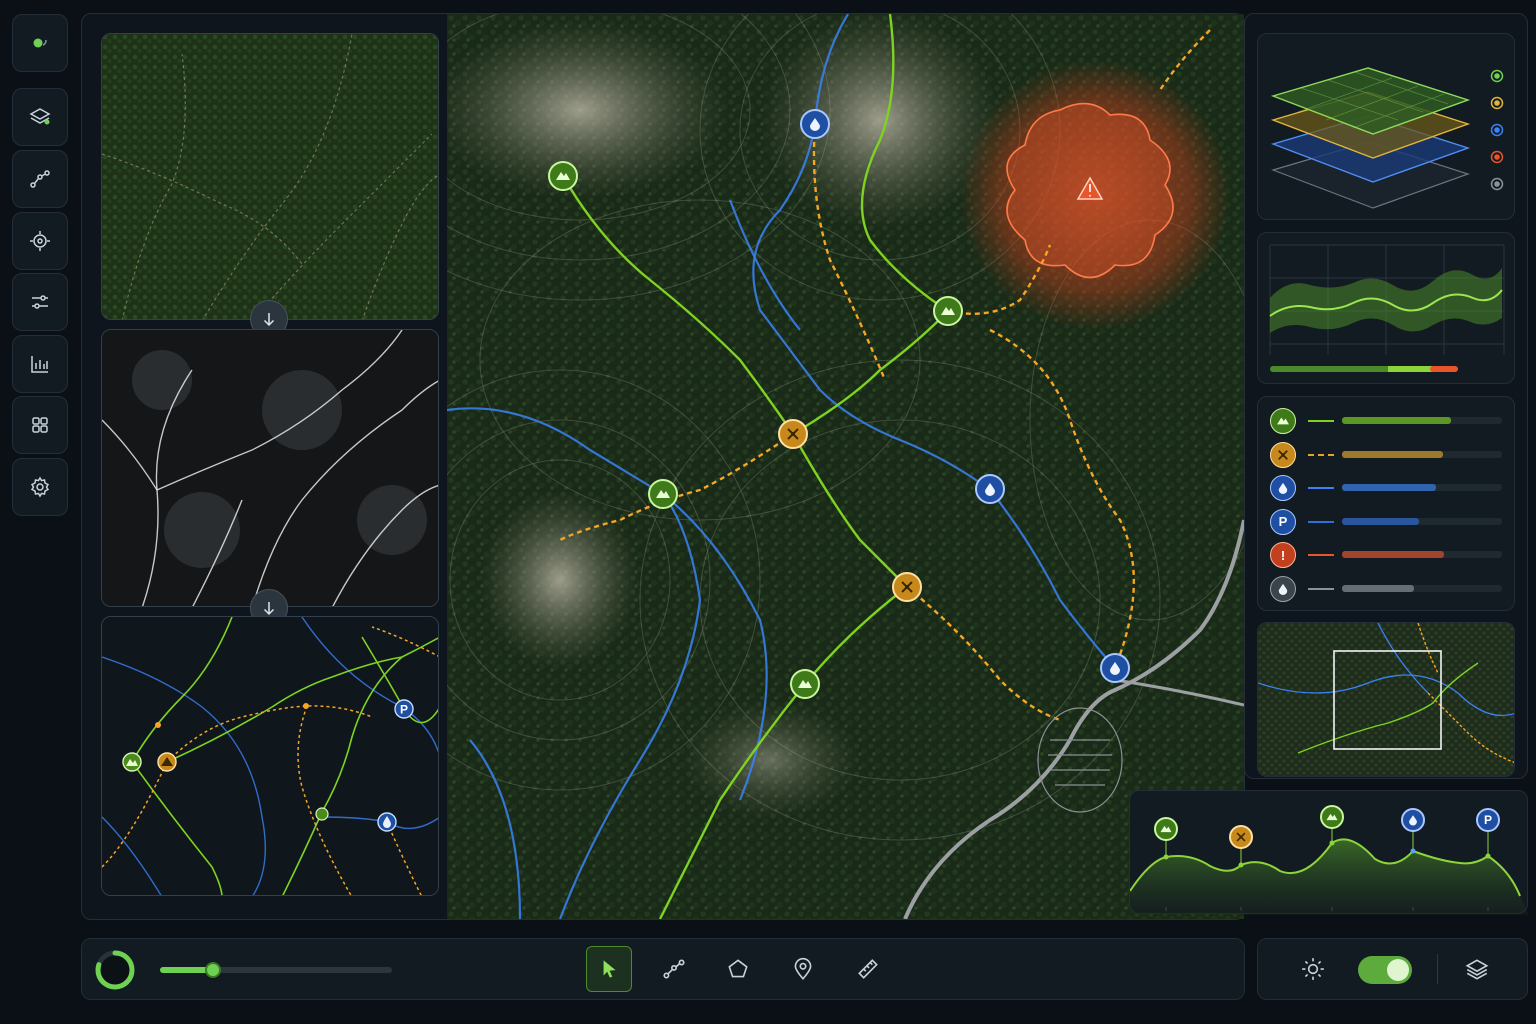 The width and height of the screenshot is (1536, 1024). What do you see at coordinates (1330, 369) in the screenshot?
I see `progress-green` at bounding box center [1330, 369].